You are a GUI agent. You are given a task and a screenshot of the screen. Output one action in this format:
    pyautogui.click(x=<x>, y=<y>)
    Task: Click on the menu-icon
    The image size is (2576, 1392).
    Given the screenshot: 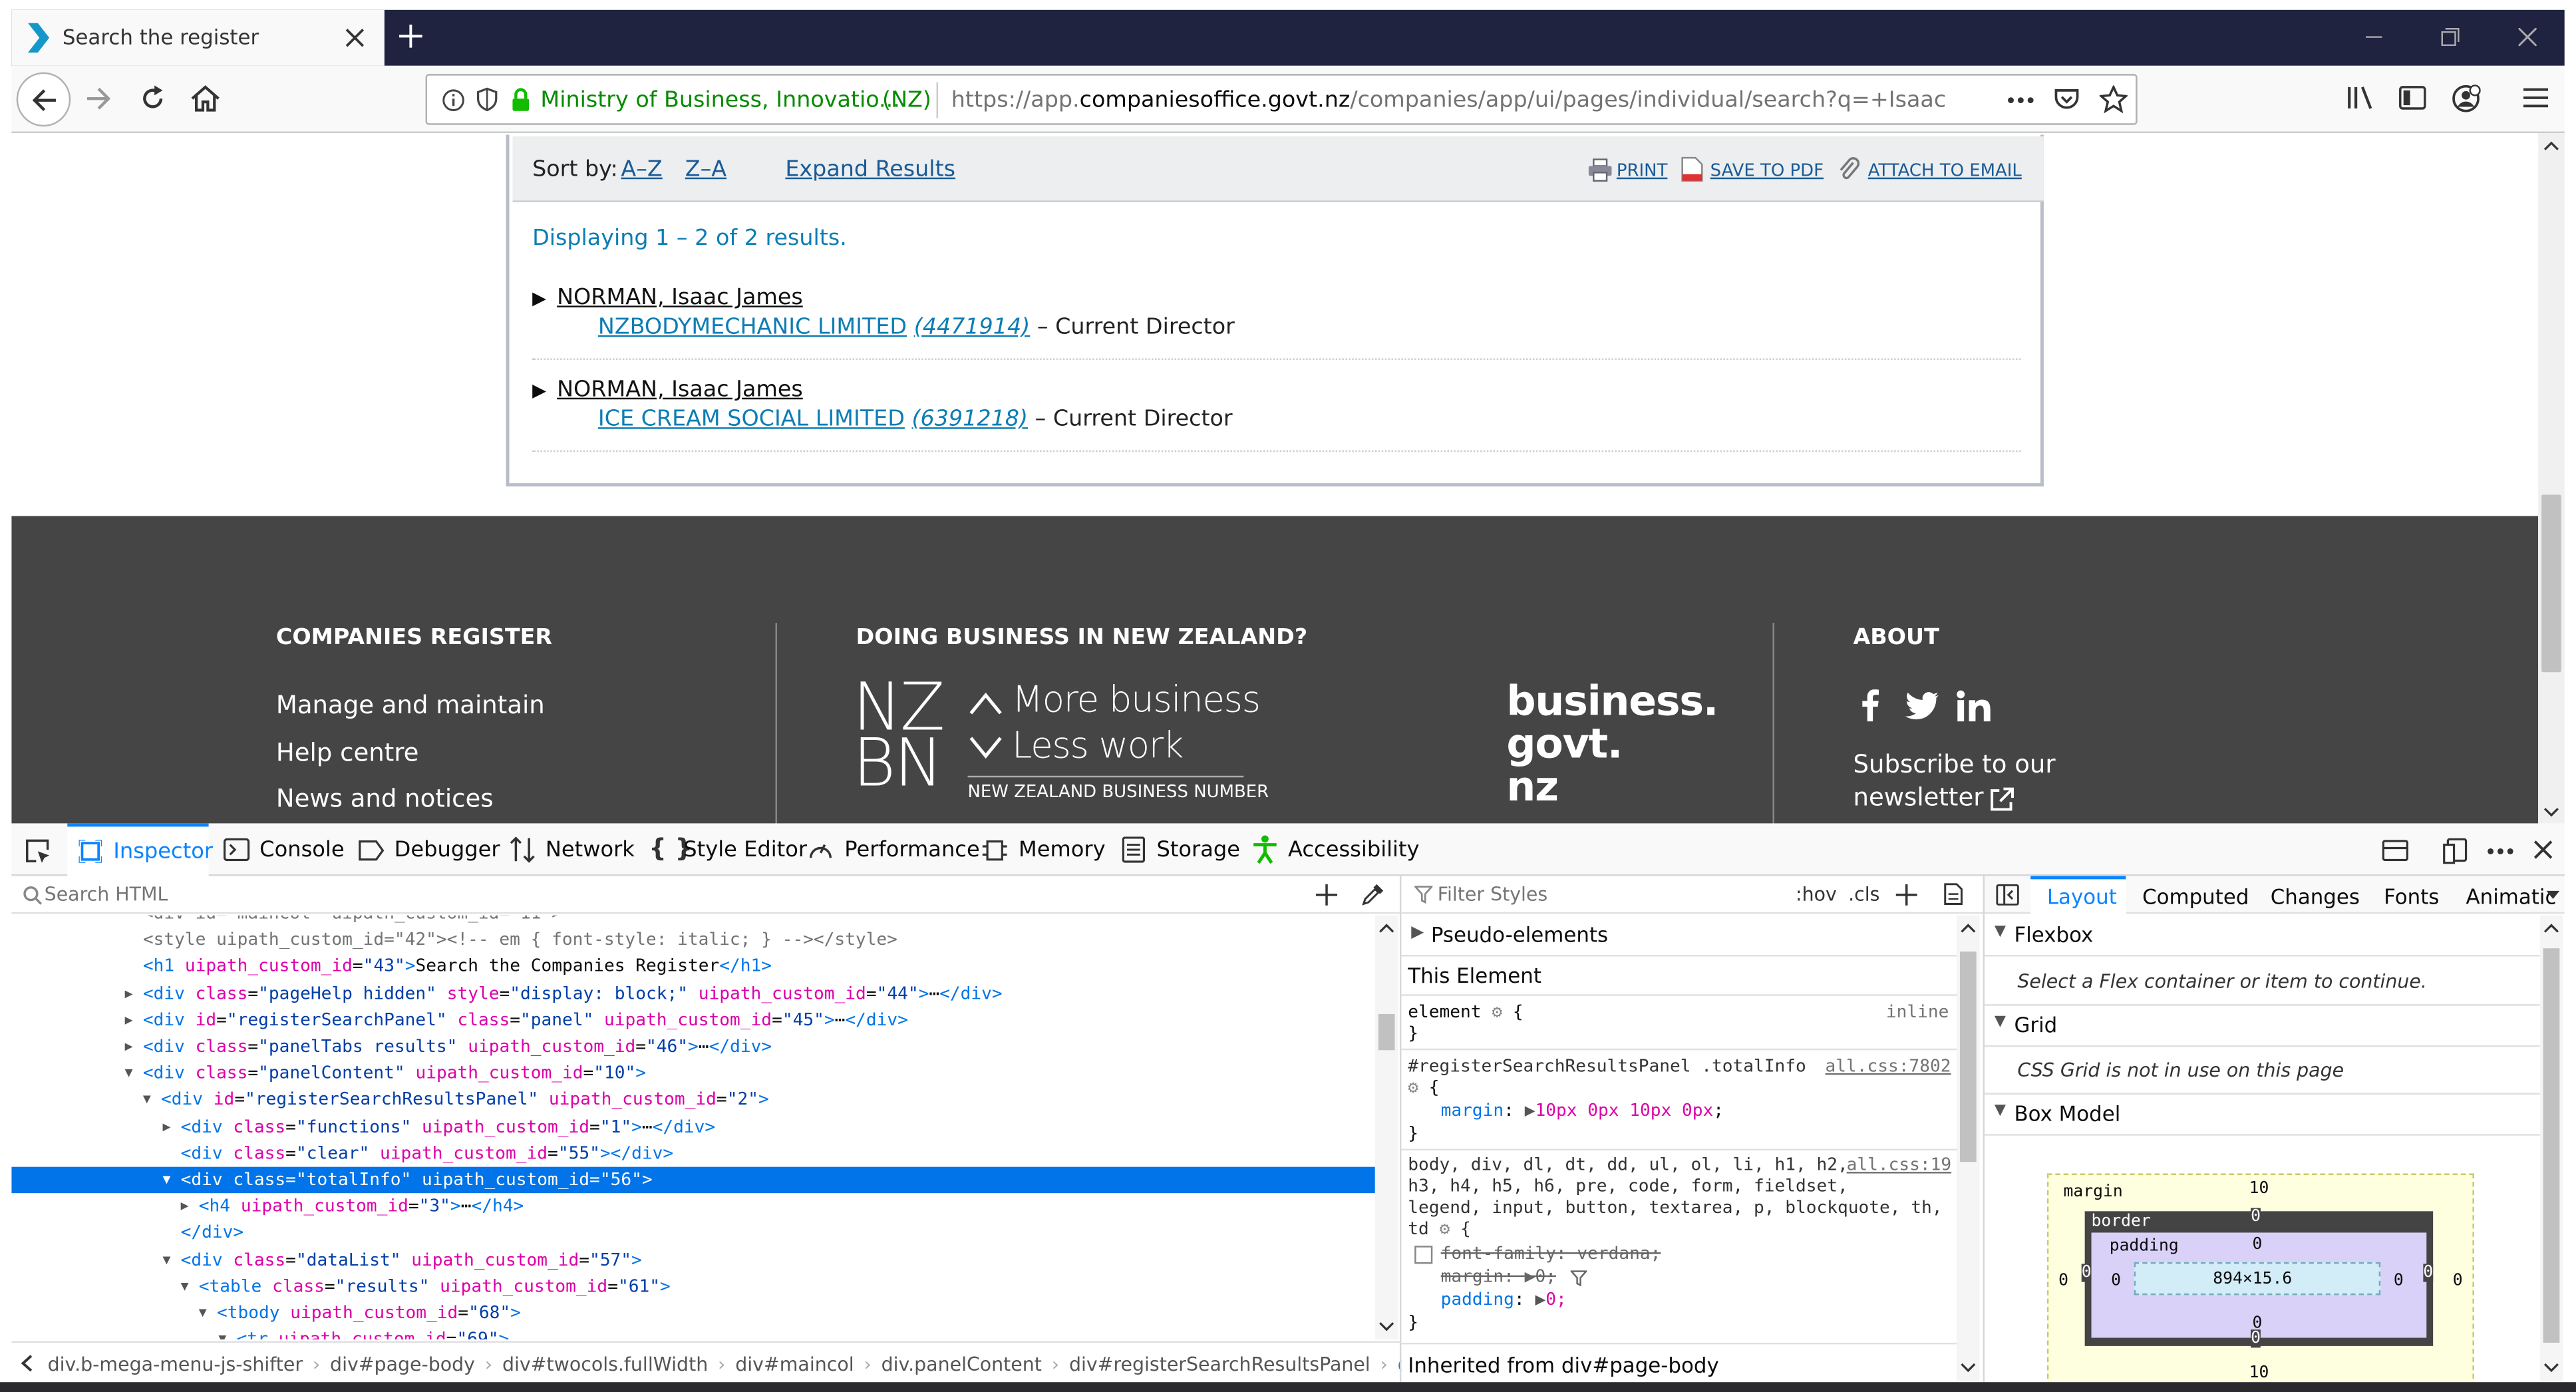 What is the action you would take?
    pyautogui.click(x=2536, y=97)
    